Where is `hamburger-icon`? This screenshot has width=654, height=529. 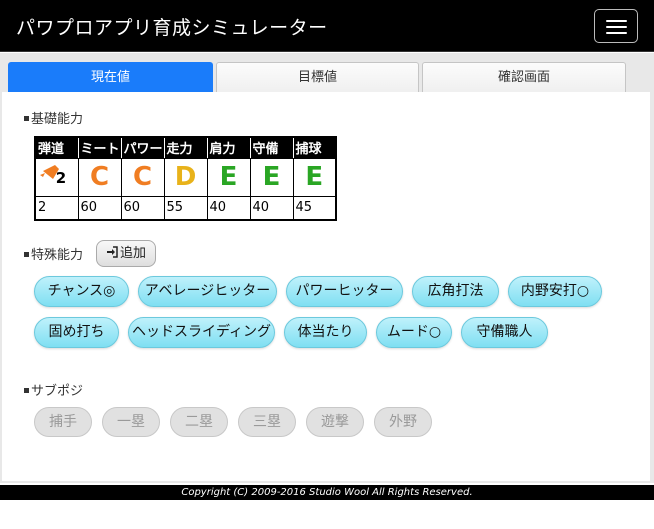
hamburger-icon is located at coordinates (616, 21).